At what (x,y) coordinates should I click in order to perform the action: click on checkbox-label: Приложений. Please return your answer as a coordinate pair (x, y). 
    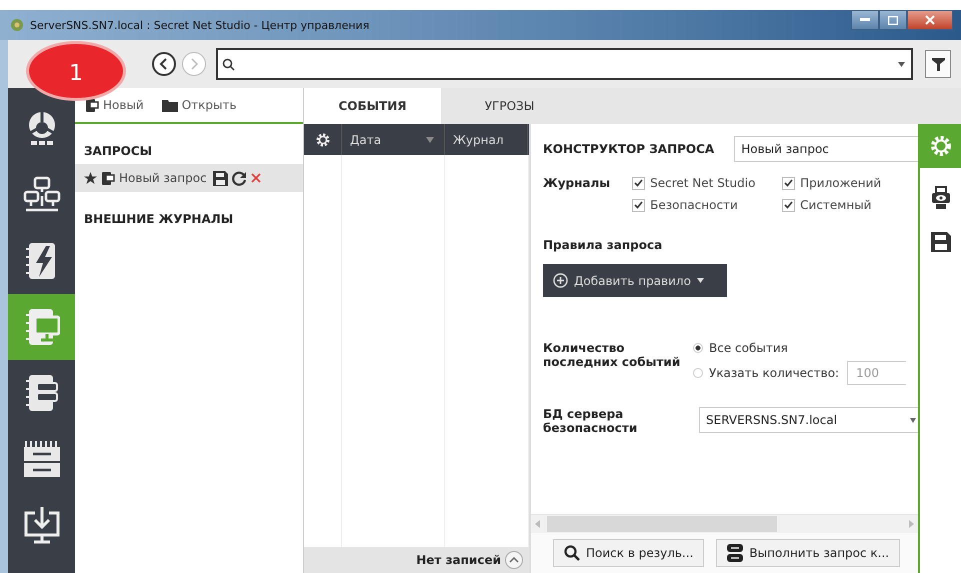
    Looking at the image, I should click on (841, 183).